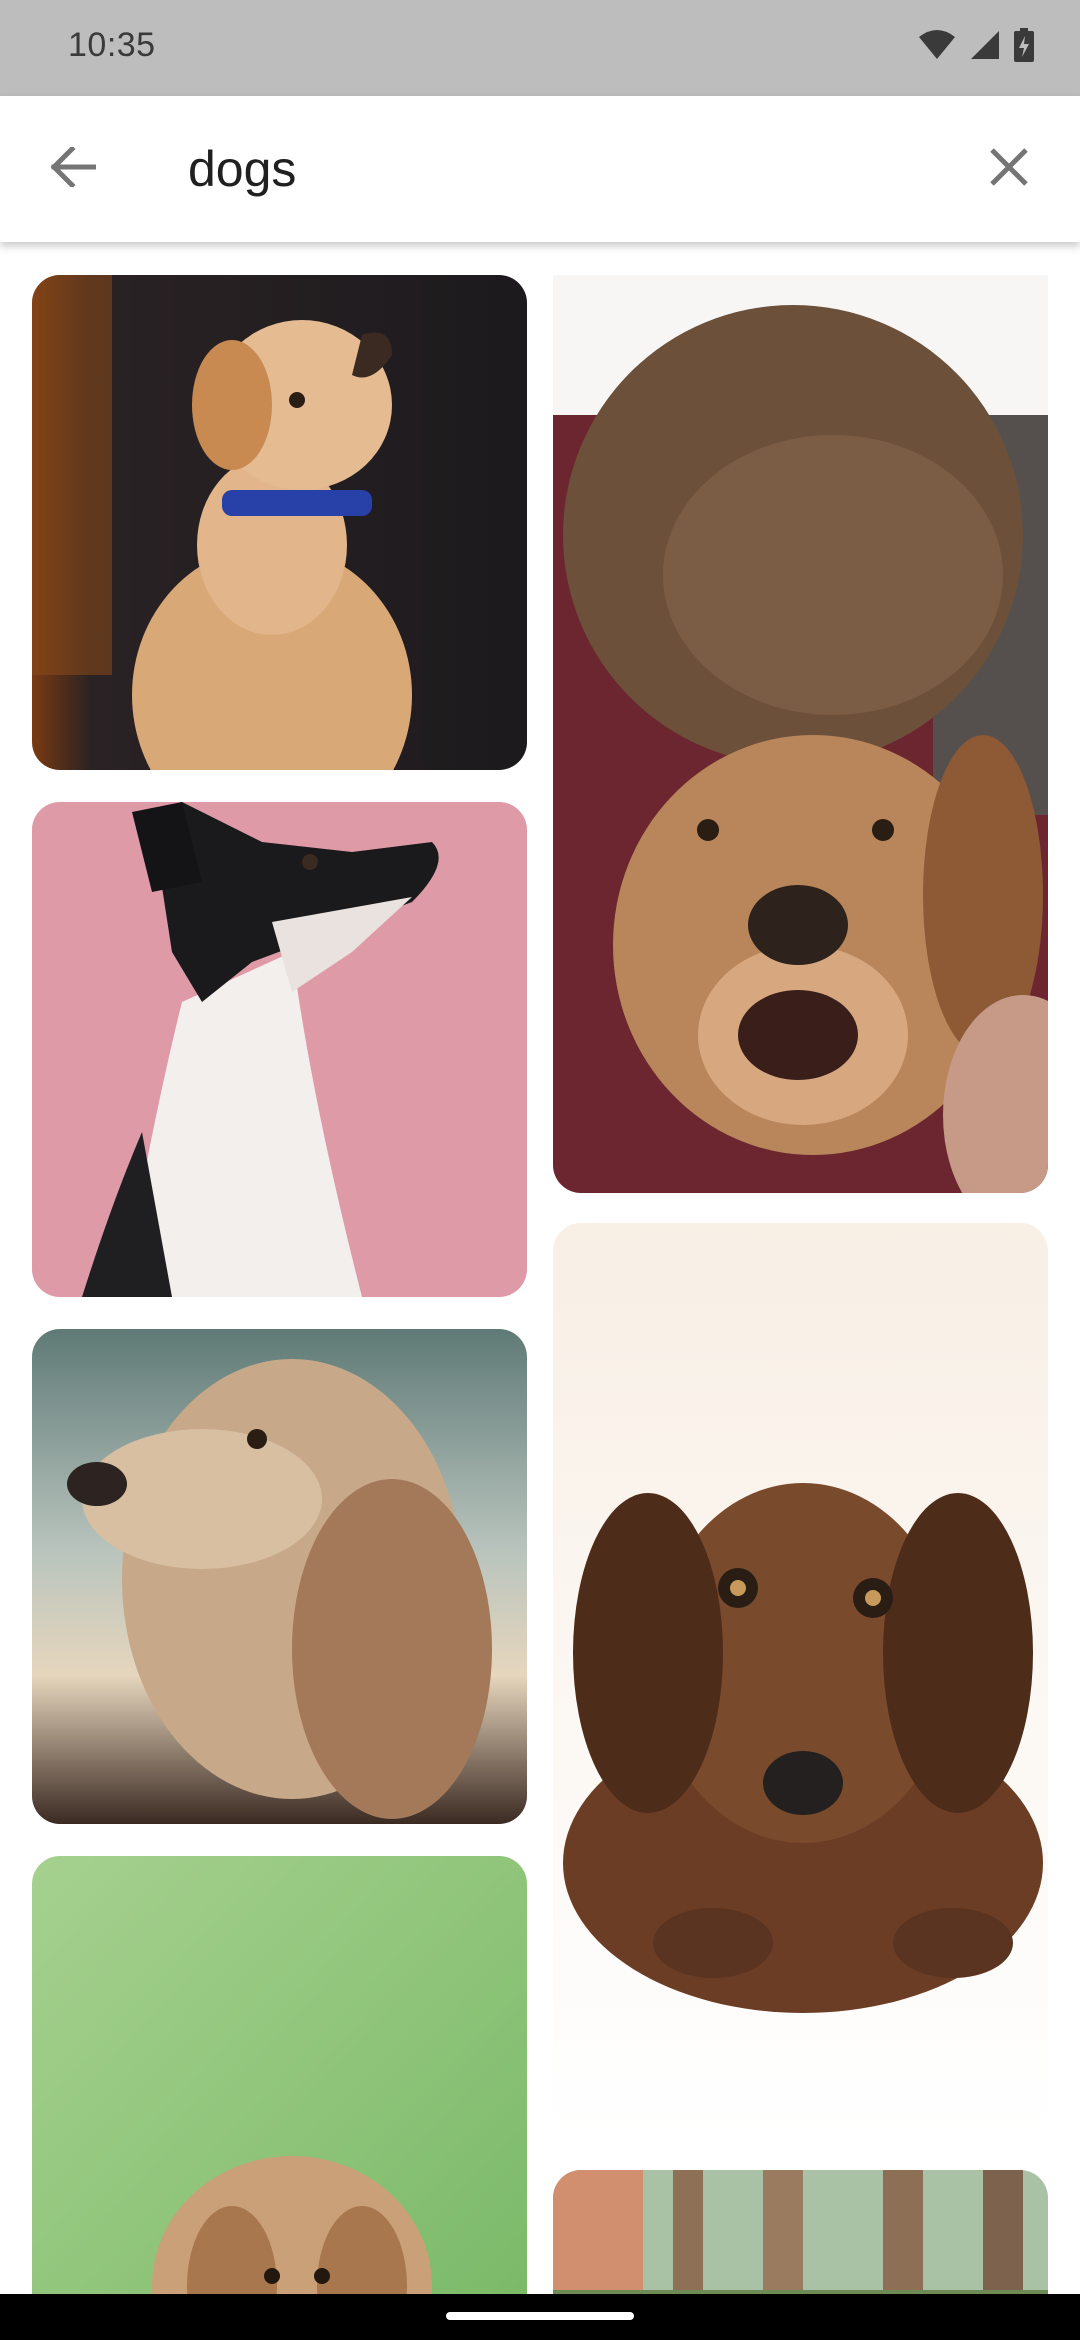  Describe the element at coordinates (1024, 47) in the screenshot. I see `battery-charging-icon` at that location.